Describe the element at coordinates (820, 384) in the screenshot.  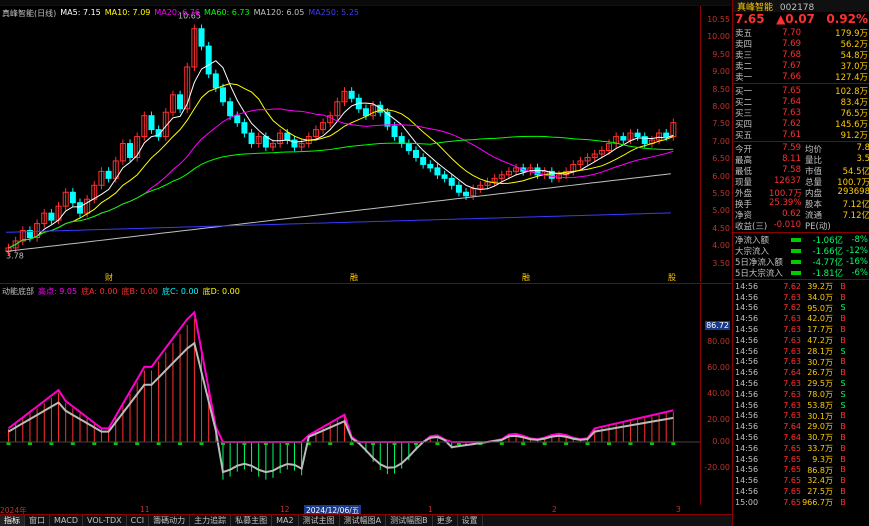
I see `tick-volume: 29.5万` at that location.